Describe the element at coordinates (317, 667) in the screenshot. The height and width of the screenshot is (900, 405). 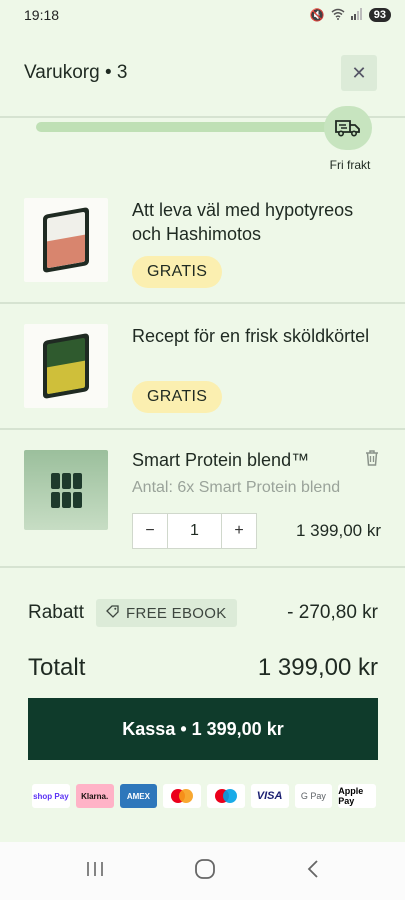
I see `total-value: 1 399,00 kr` at that location.